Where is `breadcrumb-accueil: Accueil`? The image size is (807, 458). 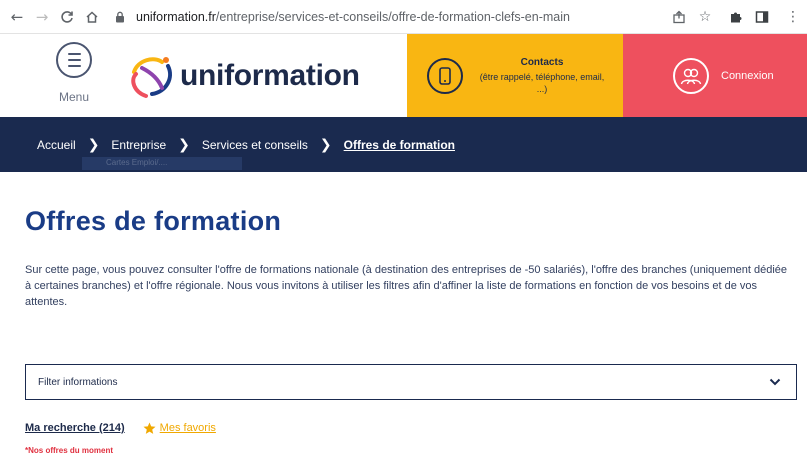 breadcrumb-accueil: Accueil is located at coordinates (56, 145).